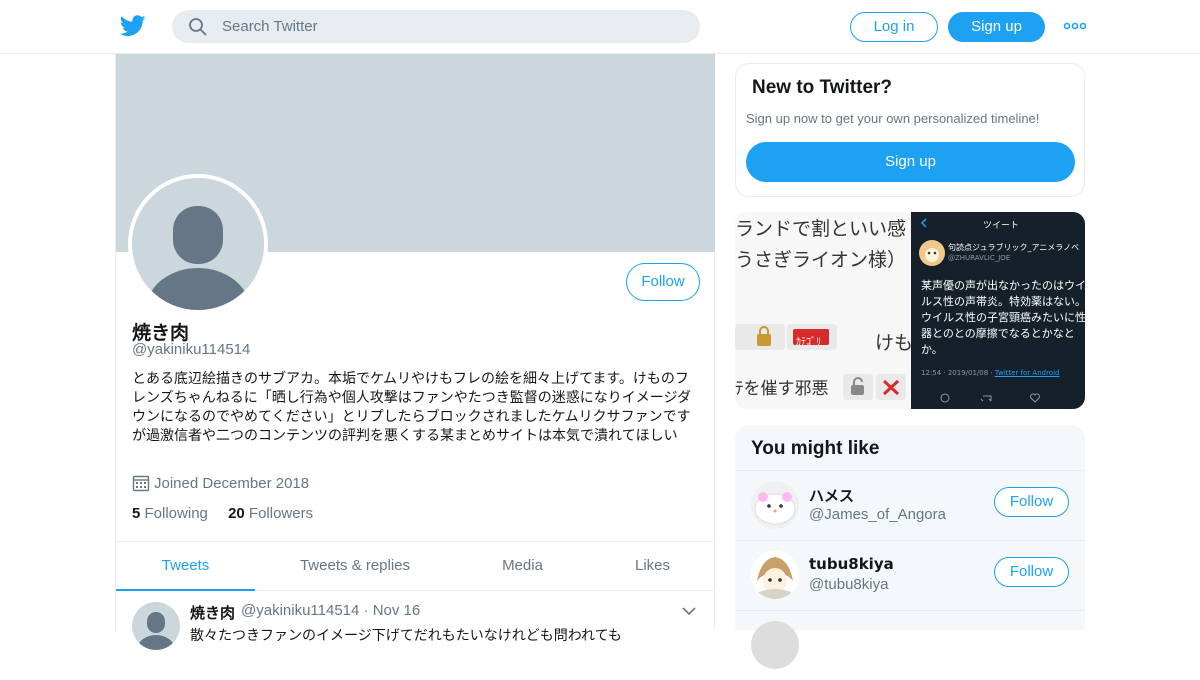 The image size is (1200, 680). I want to click on back-arrow-icon, so click(923, 223).